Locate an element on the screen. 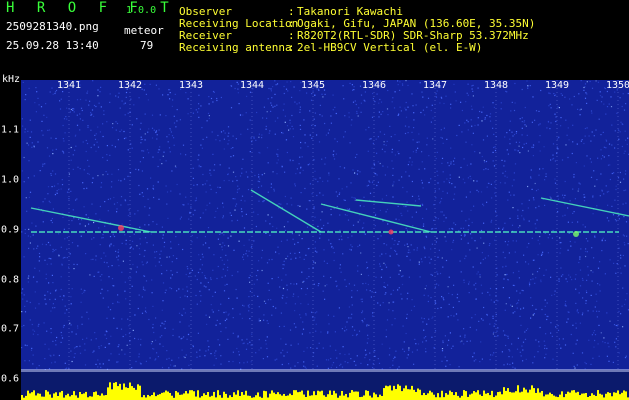 This screenshot has height=400, width=629. signal-level-bars is located at coordinates (325, 385).